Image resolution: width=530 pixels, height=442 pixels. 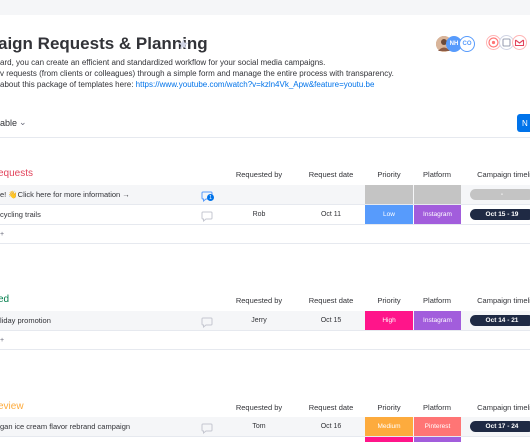 What do you see at coordinates (500, 426) in the screenshot?
I see `timeline-bar: Oct 17 - 24` at bounding box center [500, 426].